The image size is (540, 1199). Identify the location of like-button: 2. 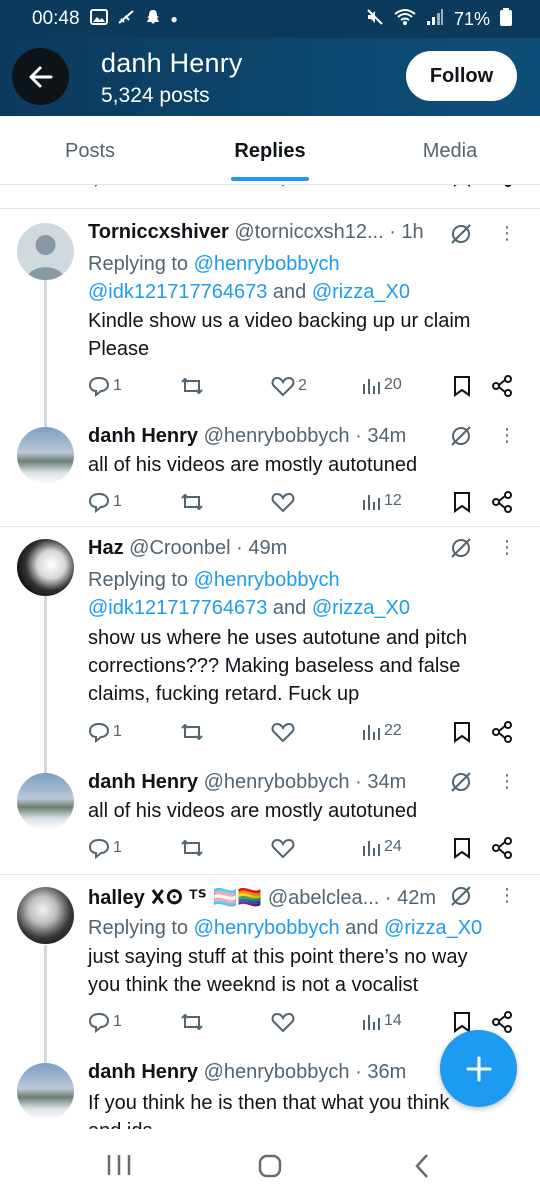
(289, 386).